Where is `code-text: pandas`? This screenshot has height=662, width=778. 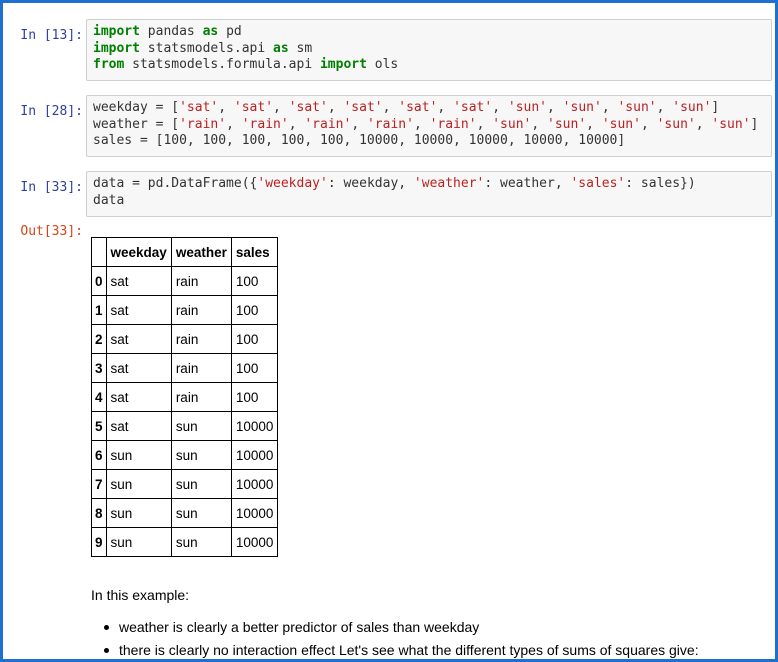
code-text: pandas is located at coordinates (171, 31).